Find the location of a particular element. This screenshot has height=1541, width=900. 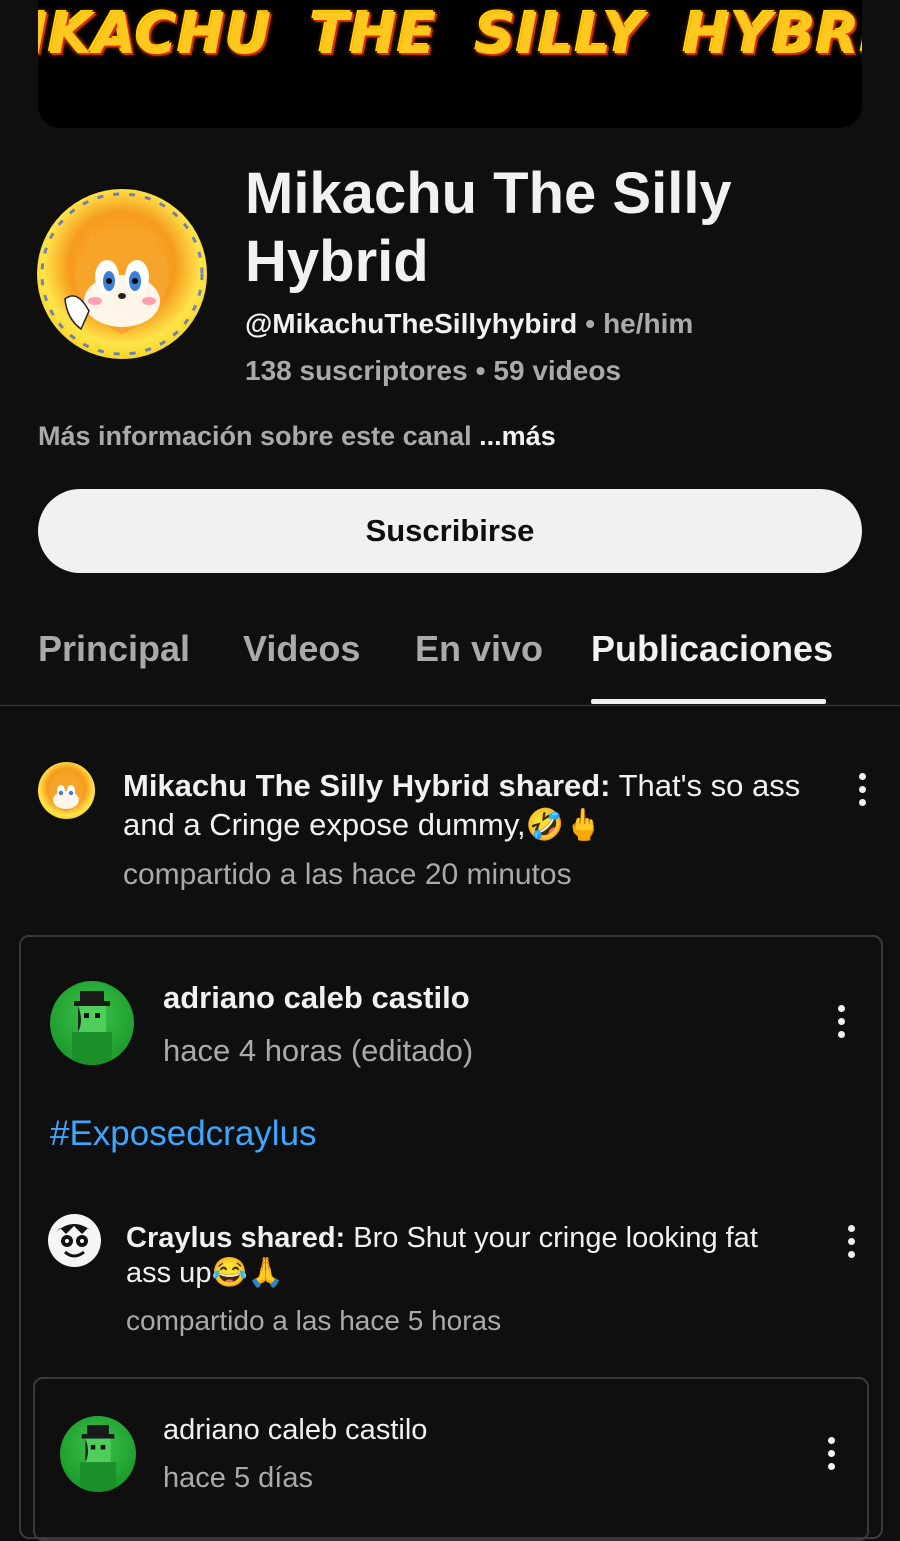

channel-name: Mikachu The Silly Hybrid is located at coordinates (488, 227).